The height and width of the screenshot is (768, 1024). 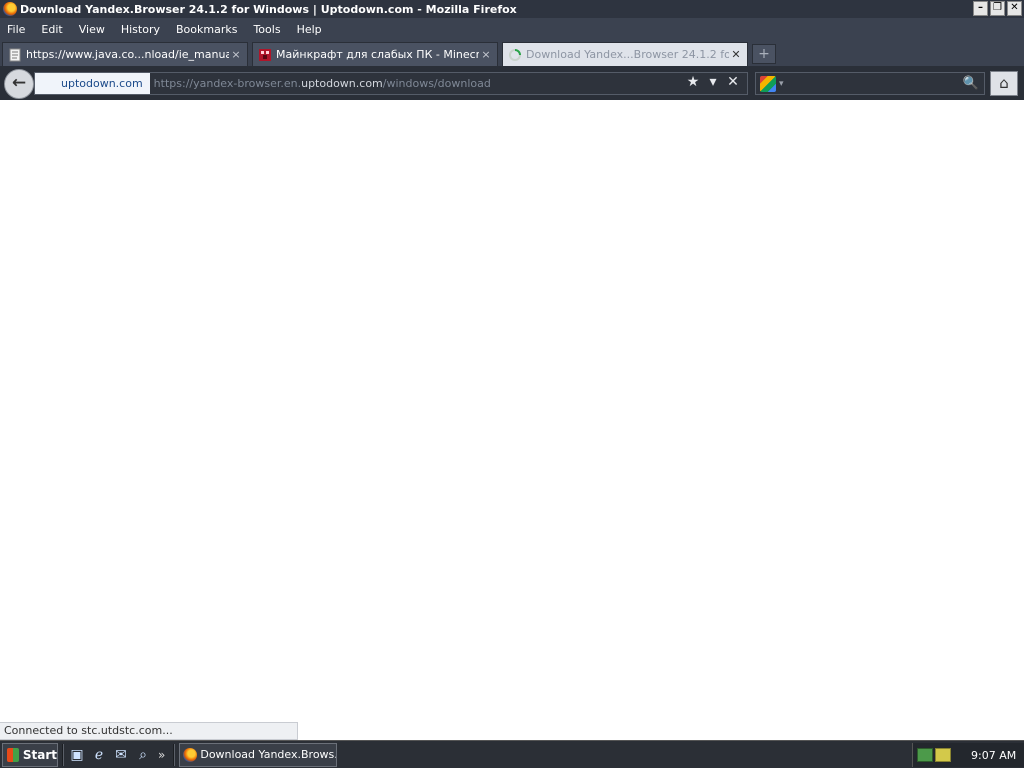 I want to click on show-desktop-icon: ▣, so click(x=77, y=755).